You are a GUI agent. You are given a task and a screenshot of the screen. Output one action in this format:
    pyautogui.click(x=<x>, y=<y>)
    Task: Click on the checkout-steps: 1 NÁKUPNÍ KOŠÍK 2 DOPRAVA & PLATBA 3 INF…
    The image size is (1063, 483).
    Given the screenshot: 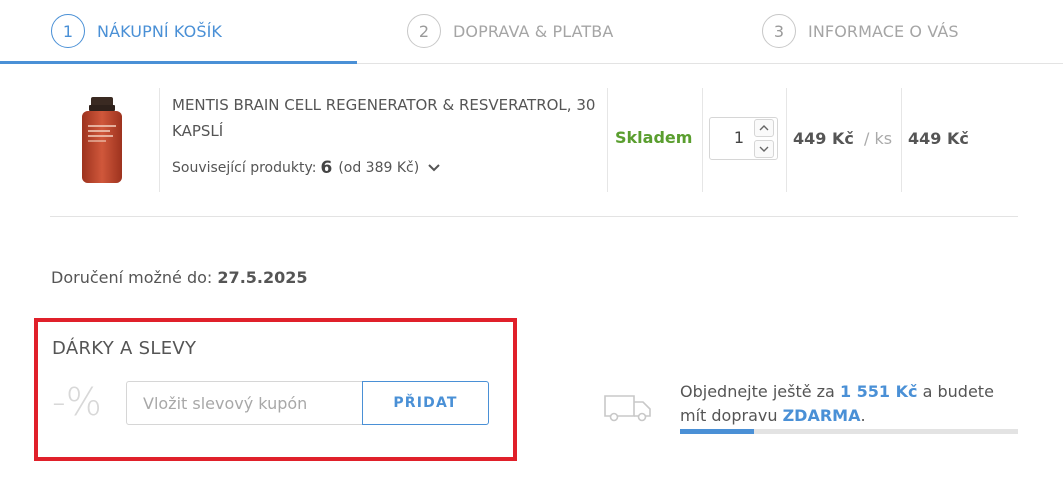 What is the action you would take?
    pyautogui.click(x=531, y=32)
    